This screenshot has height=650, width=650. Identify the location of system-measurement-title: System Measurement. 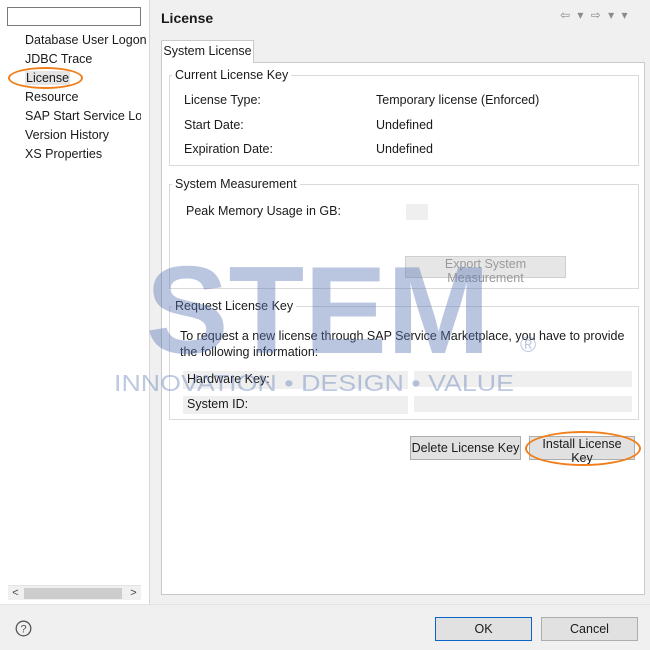
(236, 184).